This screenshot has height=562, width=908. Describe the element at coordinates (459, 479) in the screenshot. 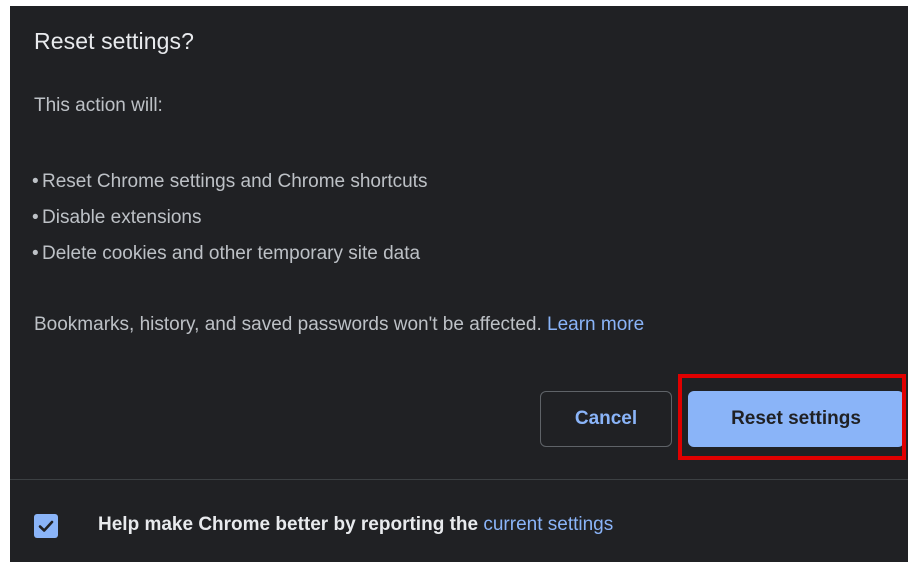

I see `divider` at that location.